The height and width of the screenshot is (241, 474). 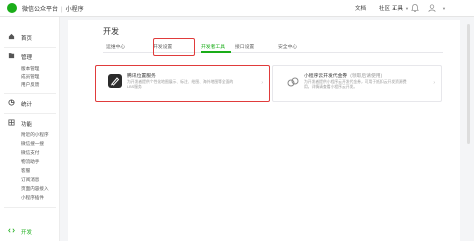 What do you see at coordinates (237, 8) in the screenshot?
I see `top-bar: 微信公众平台 | 小程序 文档 社区 ▼ 工具 ▼ ▼` at bounding box center [237, 8].